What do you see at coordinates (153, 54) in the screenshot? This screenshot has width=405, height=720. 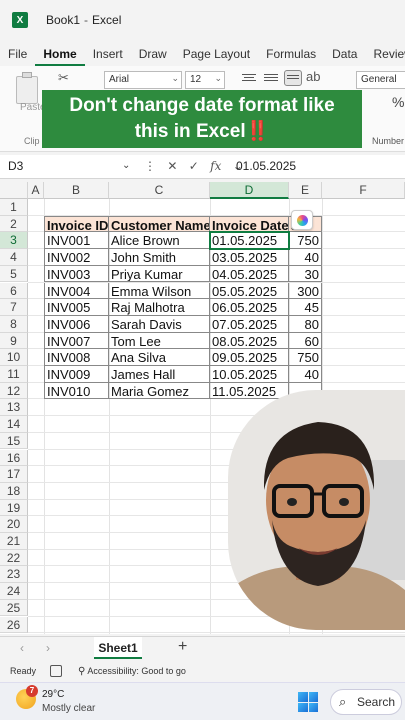 I see `tab-draw: Draw` at bounding box center [153, 54].